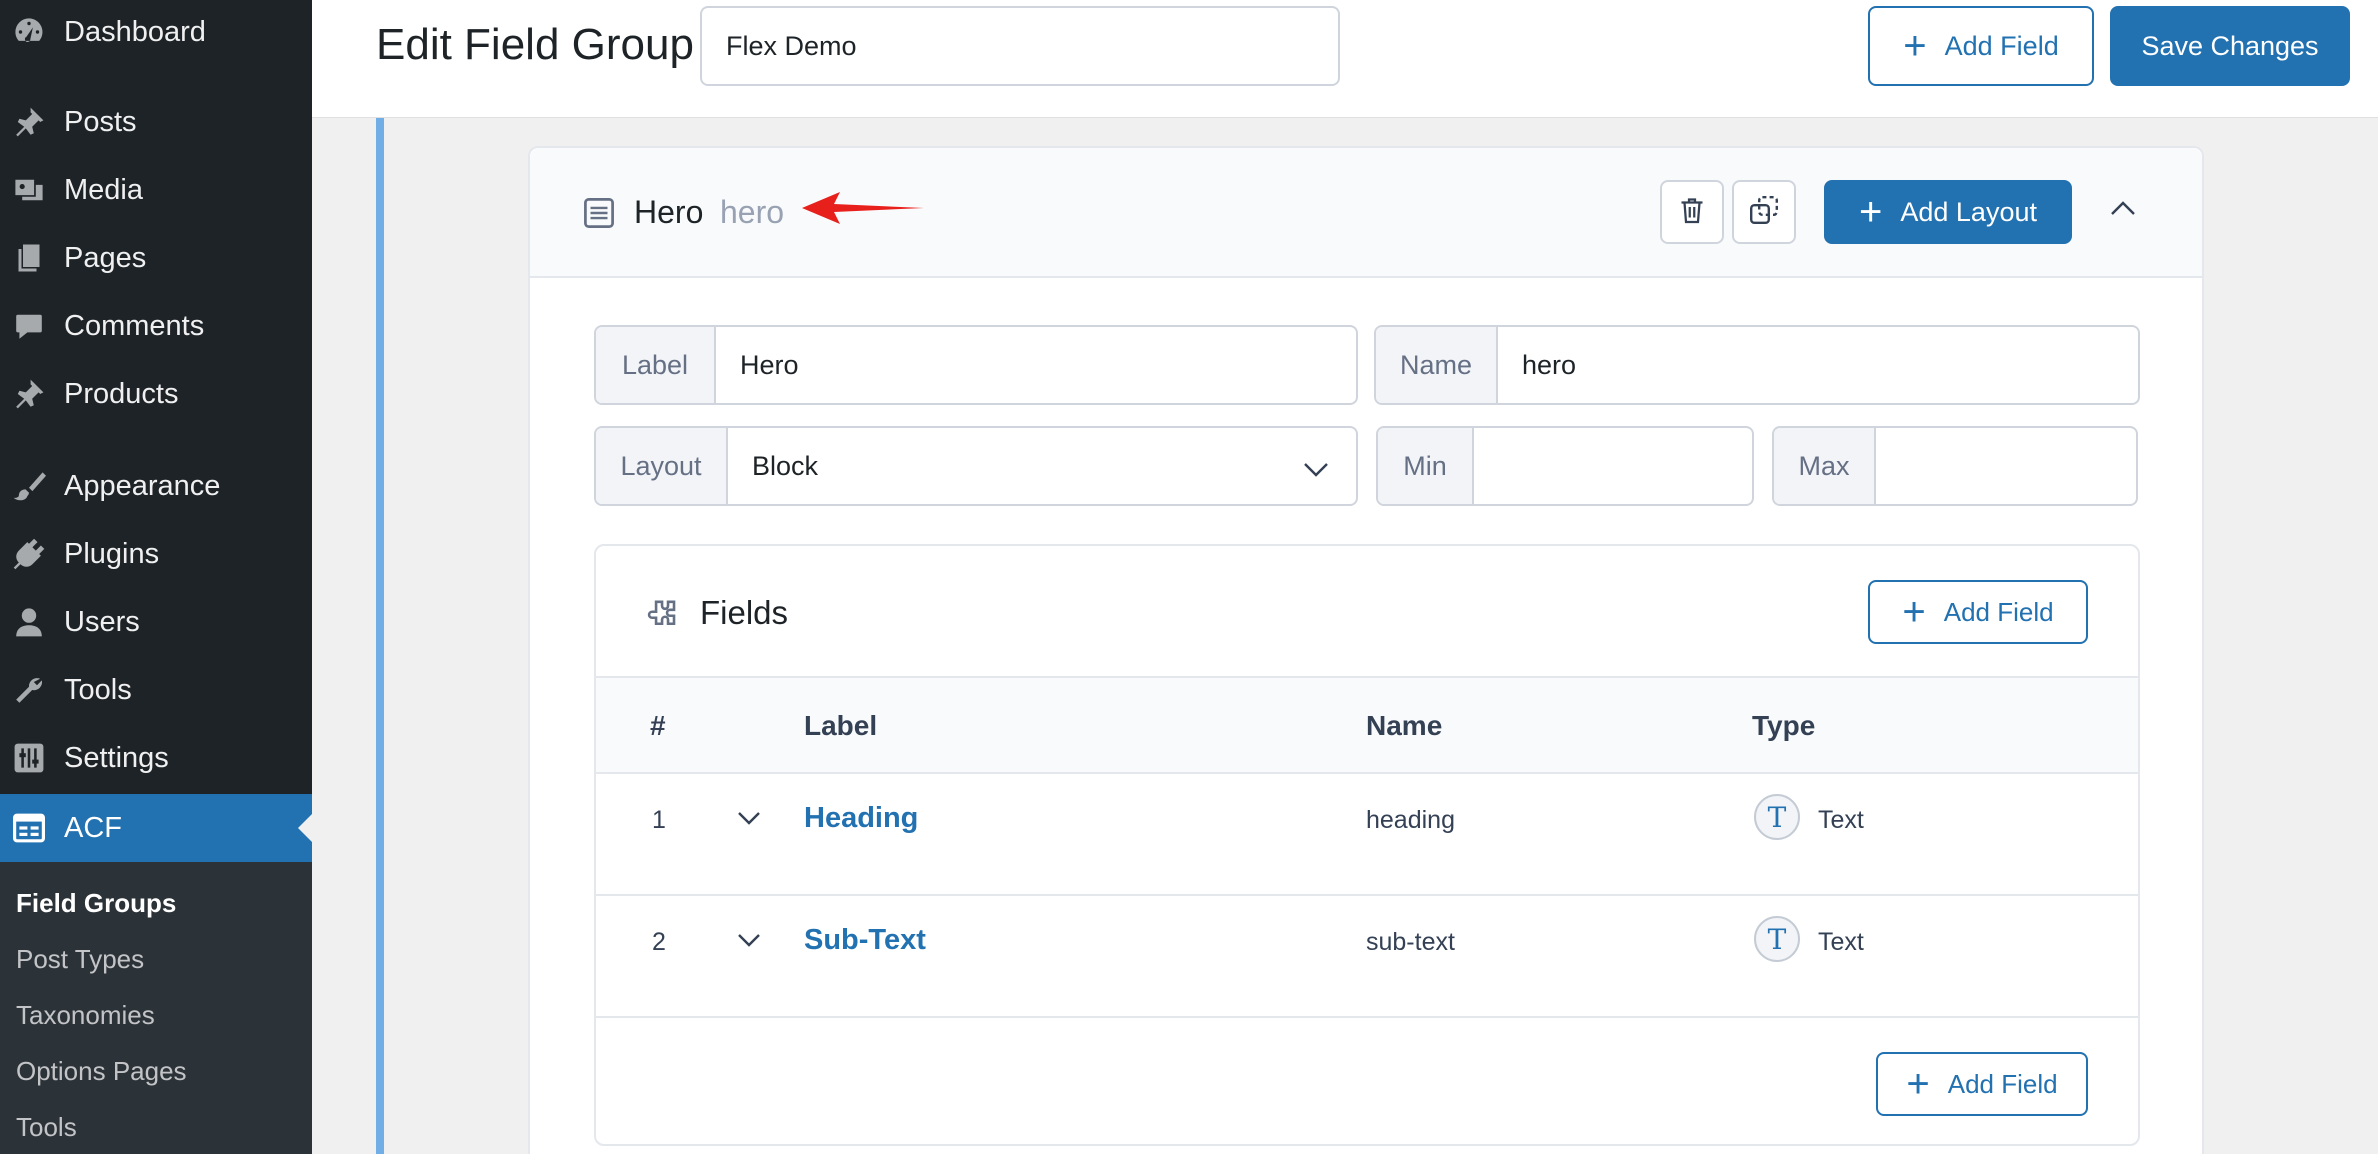 This screenshot has width=2378, height=1154. I want to click on menu-item-appearance: Appearance, so click(156, 486).